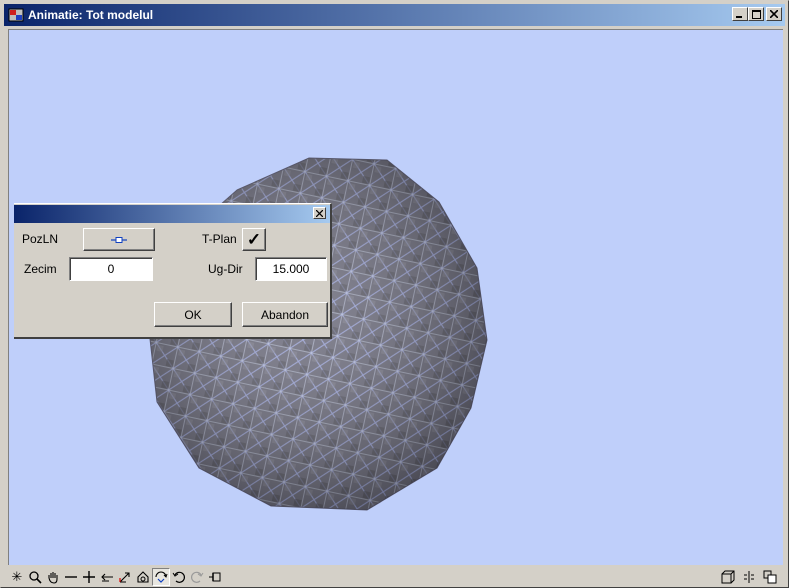  I want to click on pozln-label: PozLN, so click(40, 239).